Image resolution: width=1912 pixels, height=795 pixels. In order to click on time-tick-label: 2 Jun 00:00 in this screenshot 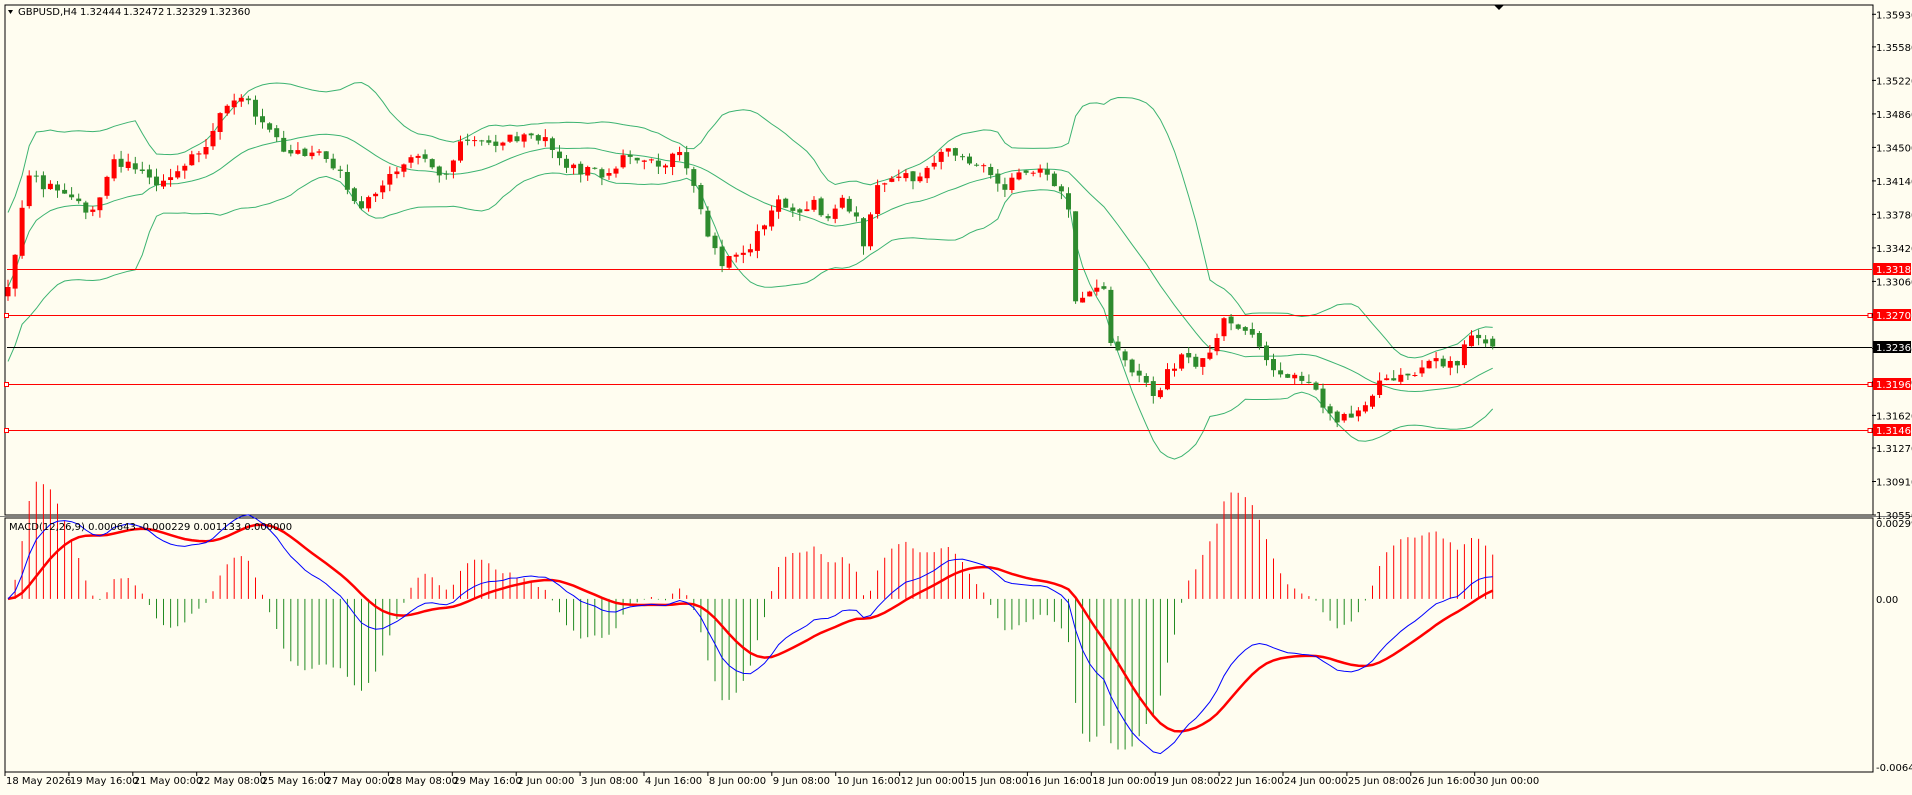, I will do `click(545, 781)`.